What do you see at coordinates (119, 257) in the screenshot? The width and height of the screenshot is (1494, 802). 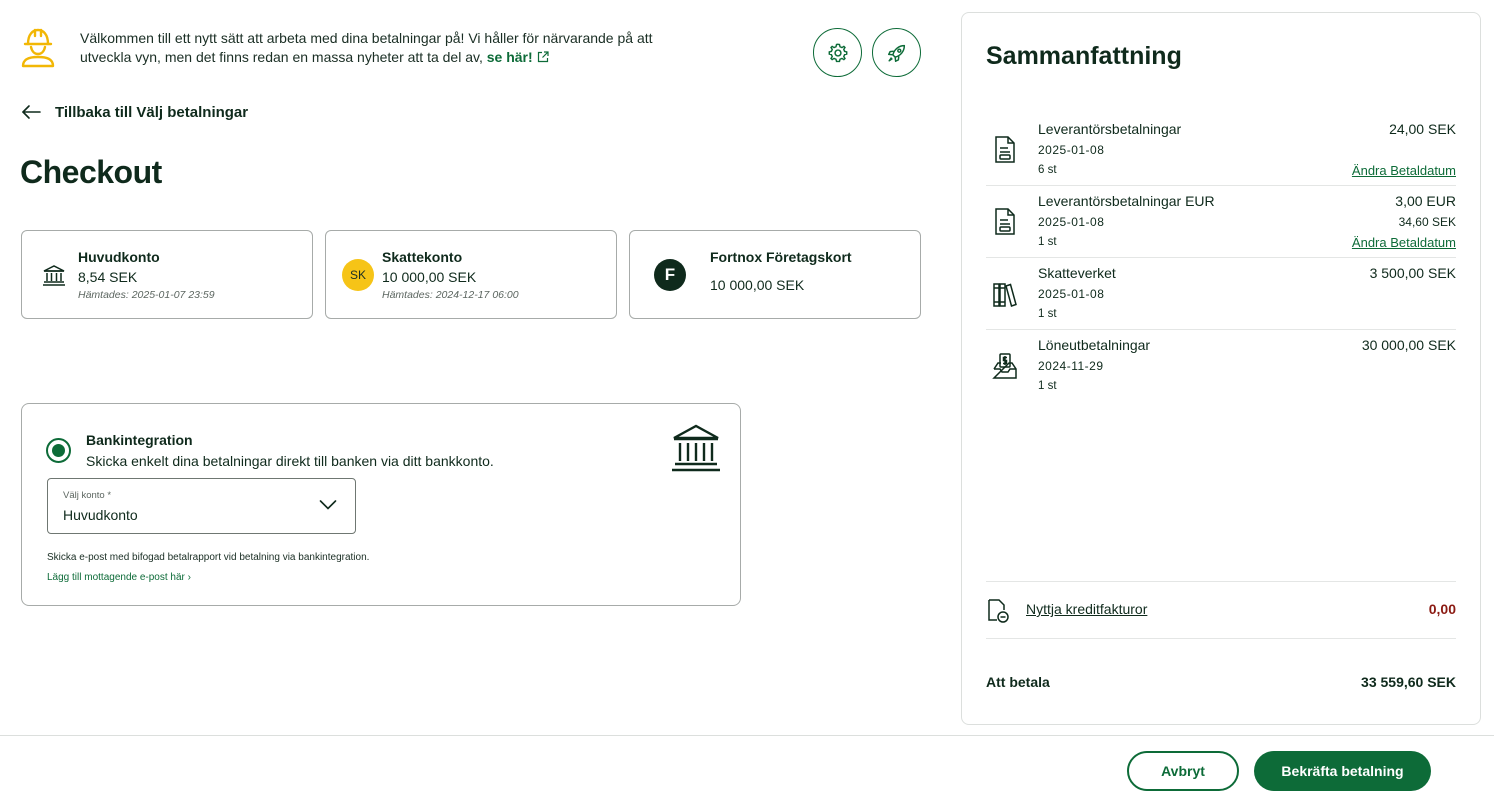 I see `account-name: Huvudkonto` at bounding box center [119, 257].